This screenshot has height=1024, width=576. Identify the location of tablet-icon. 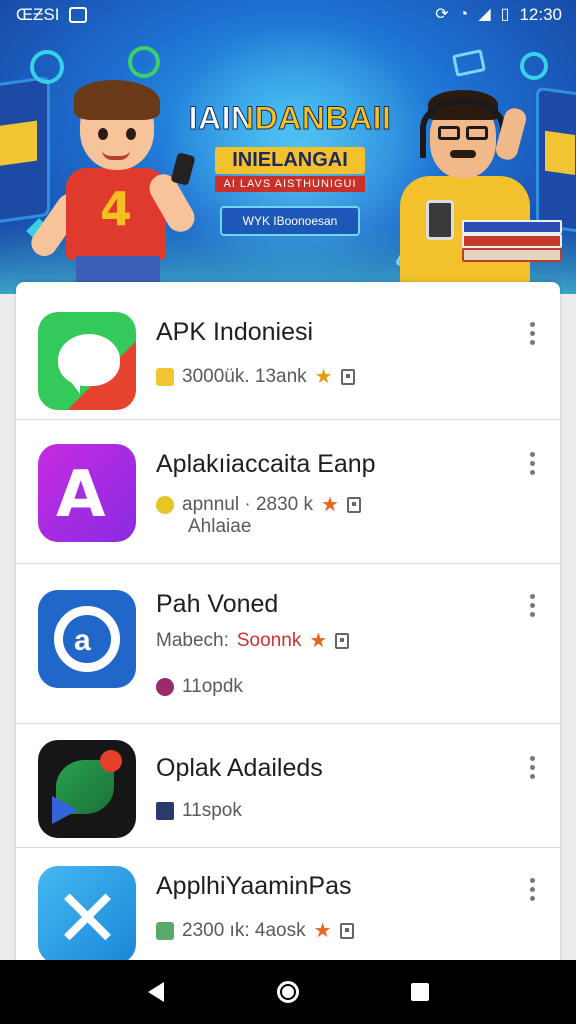
(440, 220).